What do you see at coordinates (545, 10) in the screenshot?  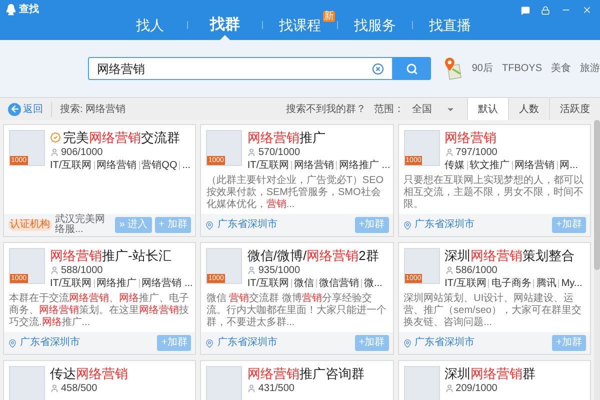 I see `lock-icon` at bounding box center [545, 10].